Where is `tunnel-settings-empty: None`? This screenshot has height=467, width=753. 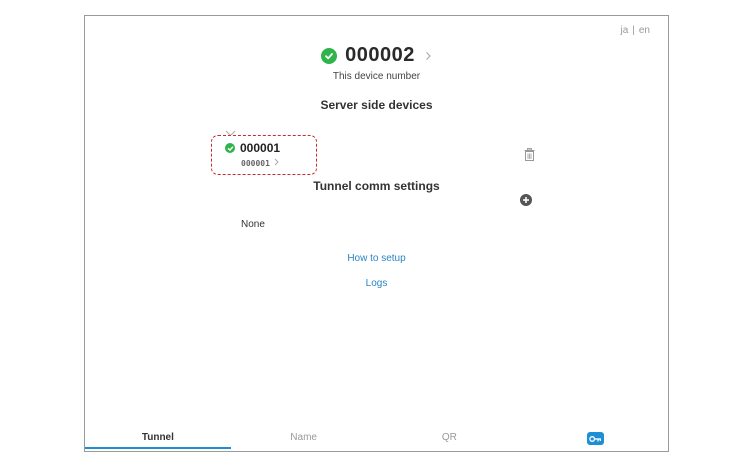
tunnel-settings-empty: None is located at coordinates (253, 224).